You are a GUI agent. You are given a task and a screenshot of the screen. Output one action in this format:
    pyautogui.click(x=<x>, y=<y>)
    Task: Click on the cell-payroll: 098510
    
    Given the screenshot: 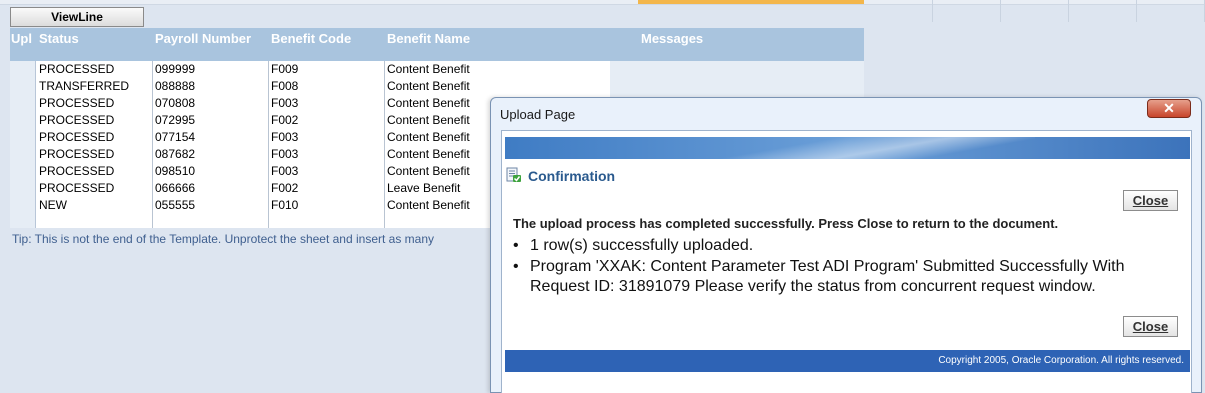 What is the action you would take?
    pyautogui.click(x=175, y=171)
    